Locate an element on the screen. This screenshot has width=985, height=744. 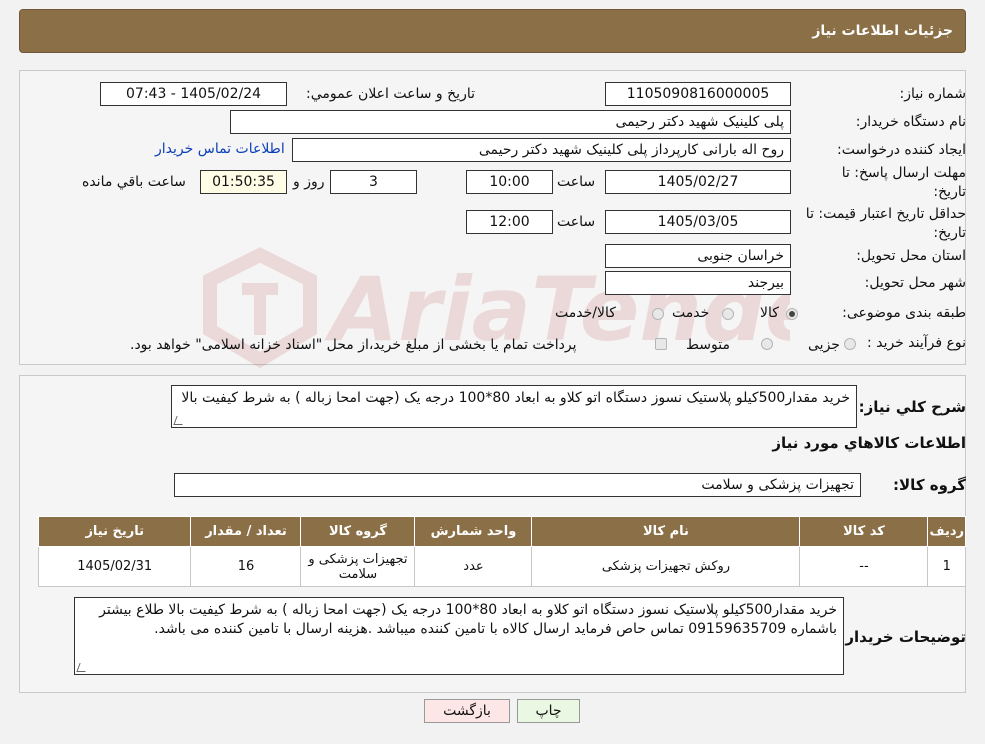
reply-deadline-label-line2: تاریخ: is located at coordinates (949, 192).